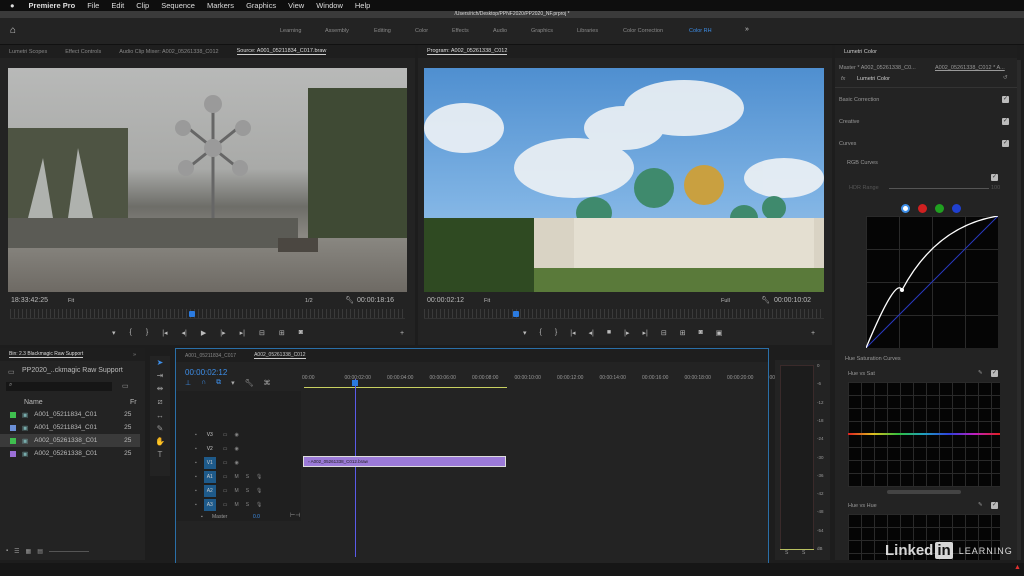  I want to click on section-creative: Creative, so click(849, 122).